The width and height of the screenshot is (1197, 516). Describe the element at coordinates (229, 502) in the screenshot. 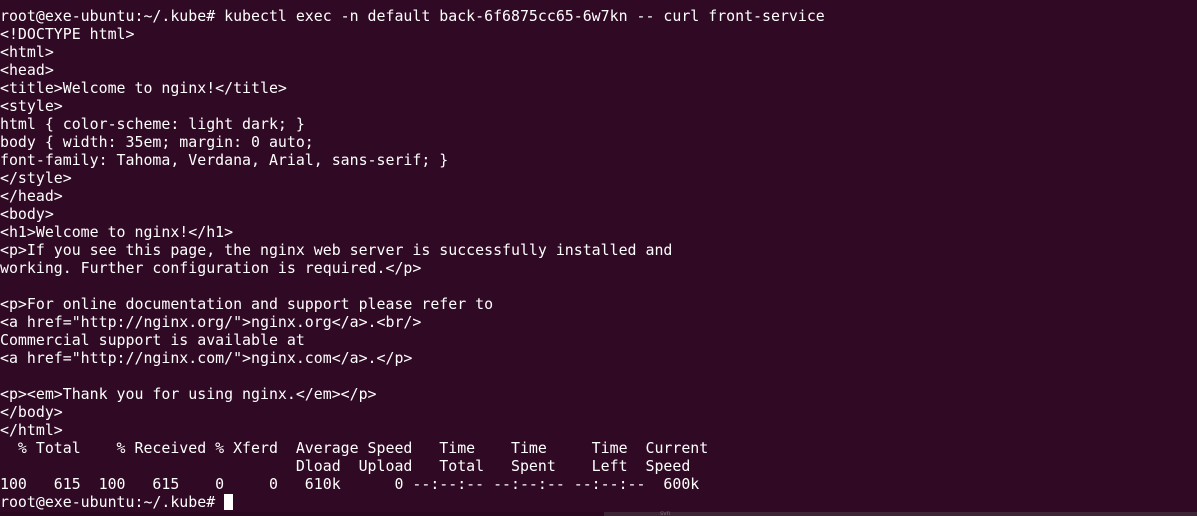

I see `text-cursor` at that location.